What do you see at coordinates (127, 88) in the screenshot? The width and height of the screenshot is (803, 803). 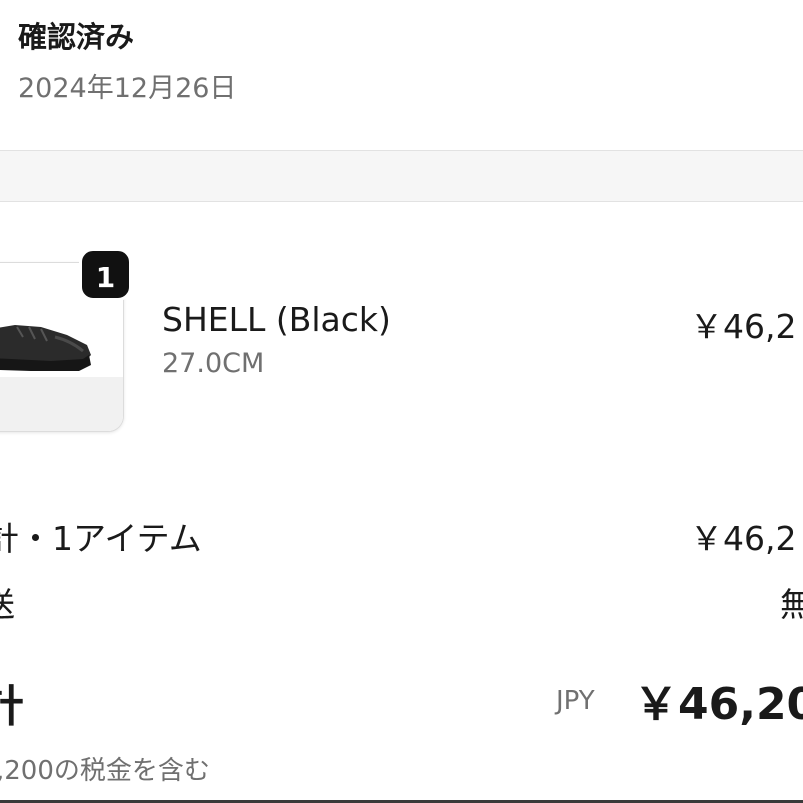 I see `order-date: 2024年12月26日` at bounding box center [127, 88].